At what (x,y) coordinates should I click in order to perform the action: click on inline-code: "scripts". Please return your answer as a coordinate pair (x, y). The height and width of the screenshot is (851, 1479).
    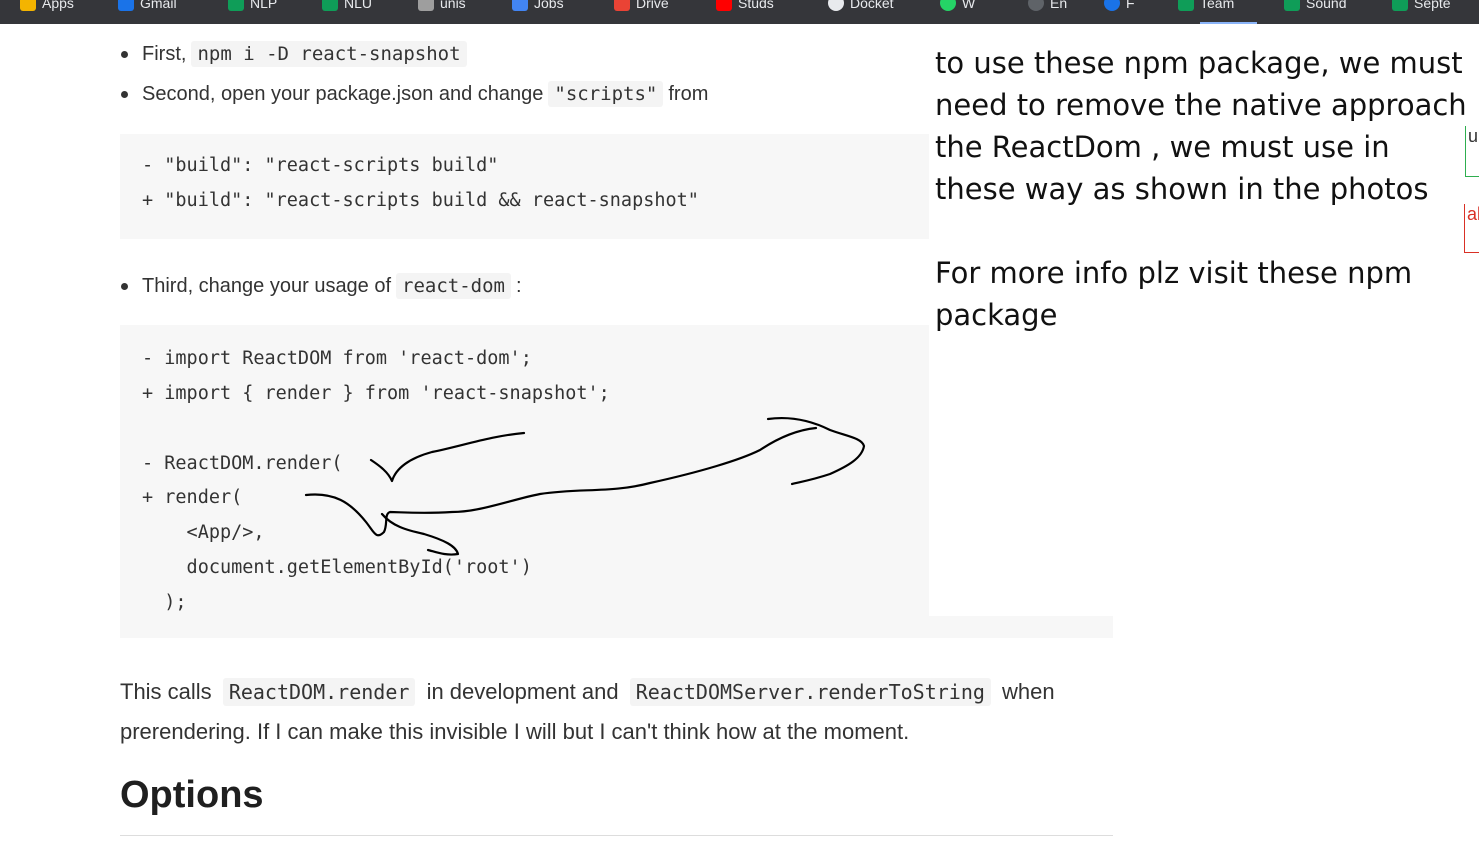
    Looking at the image, I should click on (606, 94).